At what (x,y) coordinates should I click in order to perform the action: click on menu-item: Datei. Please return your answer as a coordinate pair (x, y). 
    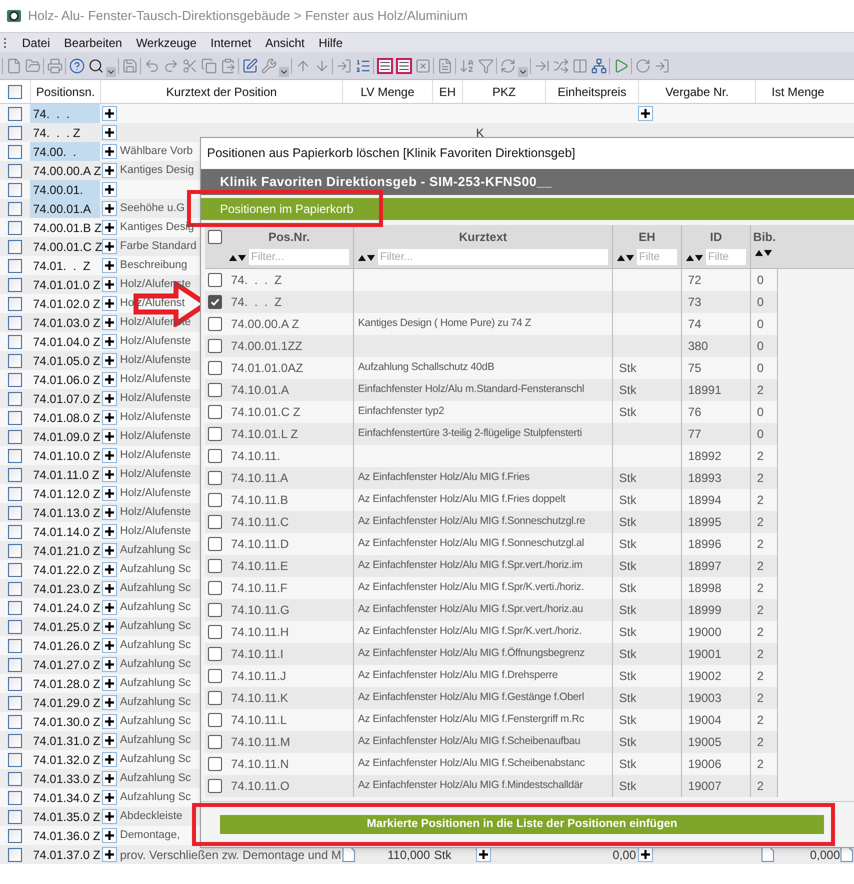
    Looking at the image, I should click on (36, 43).